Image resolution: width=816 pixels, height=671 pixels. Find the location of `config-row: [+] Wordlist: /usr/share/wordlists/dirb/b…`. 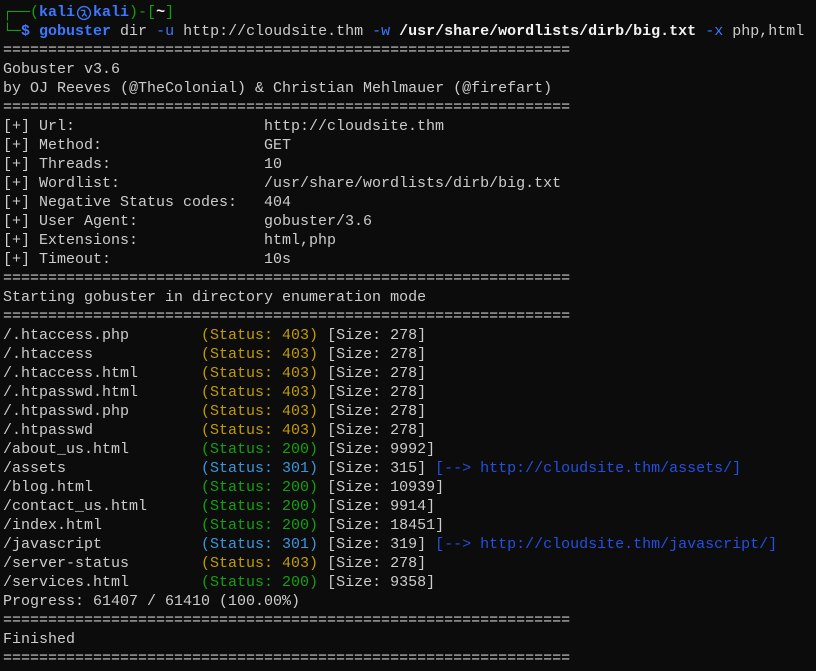

config-row: [+] Wordlist: /usr/share/wordlists/dirb/b… is located at coordinates (409, 183).